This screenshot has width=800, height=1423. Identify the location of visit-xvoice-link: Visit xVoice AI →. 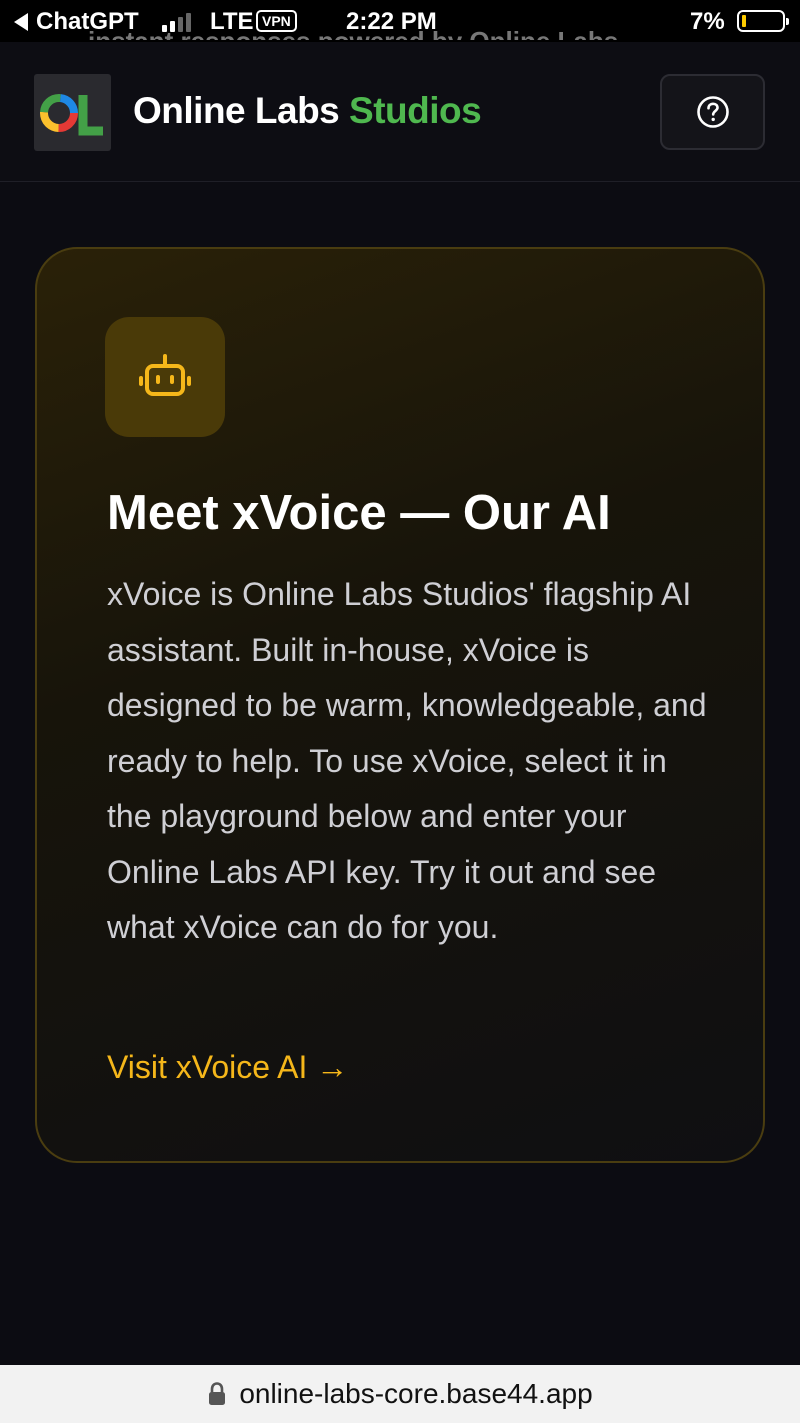
(227, 1067).